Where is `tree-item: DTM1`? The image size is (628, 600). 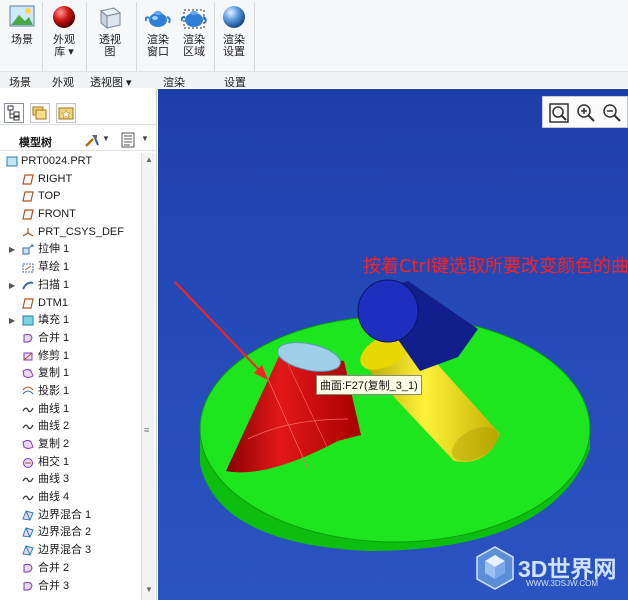 tree-item: DTM1 is located at coordinates (70, 304).